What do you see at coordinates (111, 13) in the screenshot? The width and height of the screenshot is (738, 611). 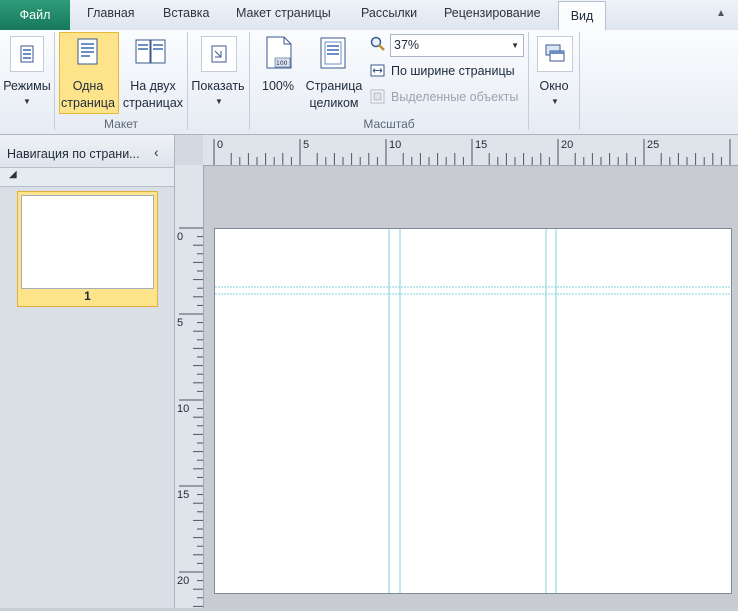 I see `tab-home: Главная` at bounding box center [111, 13].